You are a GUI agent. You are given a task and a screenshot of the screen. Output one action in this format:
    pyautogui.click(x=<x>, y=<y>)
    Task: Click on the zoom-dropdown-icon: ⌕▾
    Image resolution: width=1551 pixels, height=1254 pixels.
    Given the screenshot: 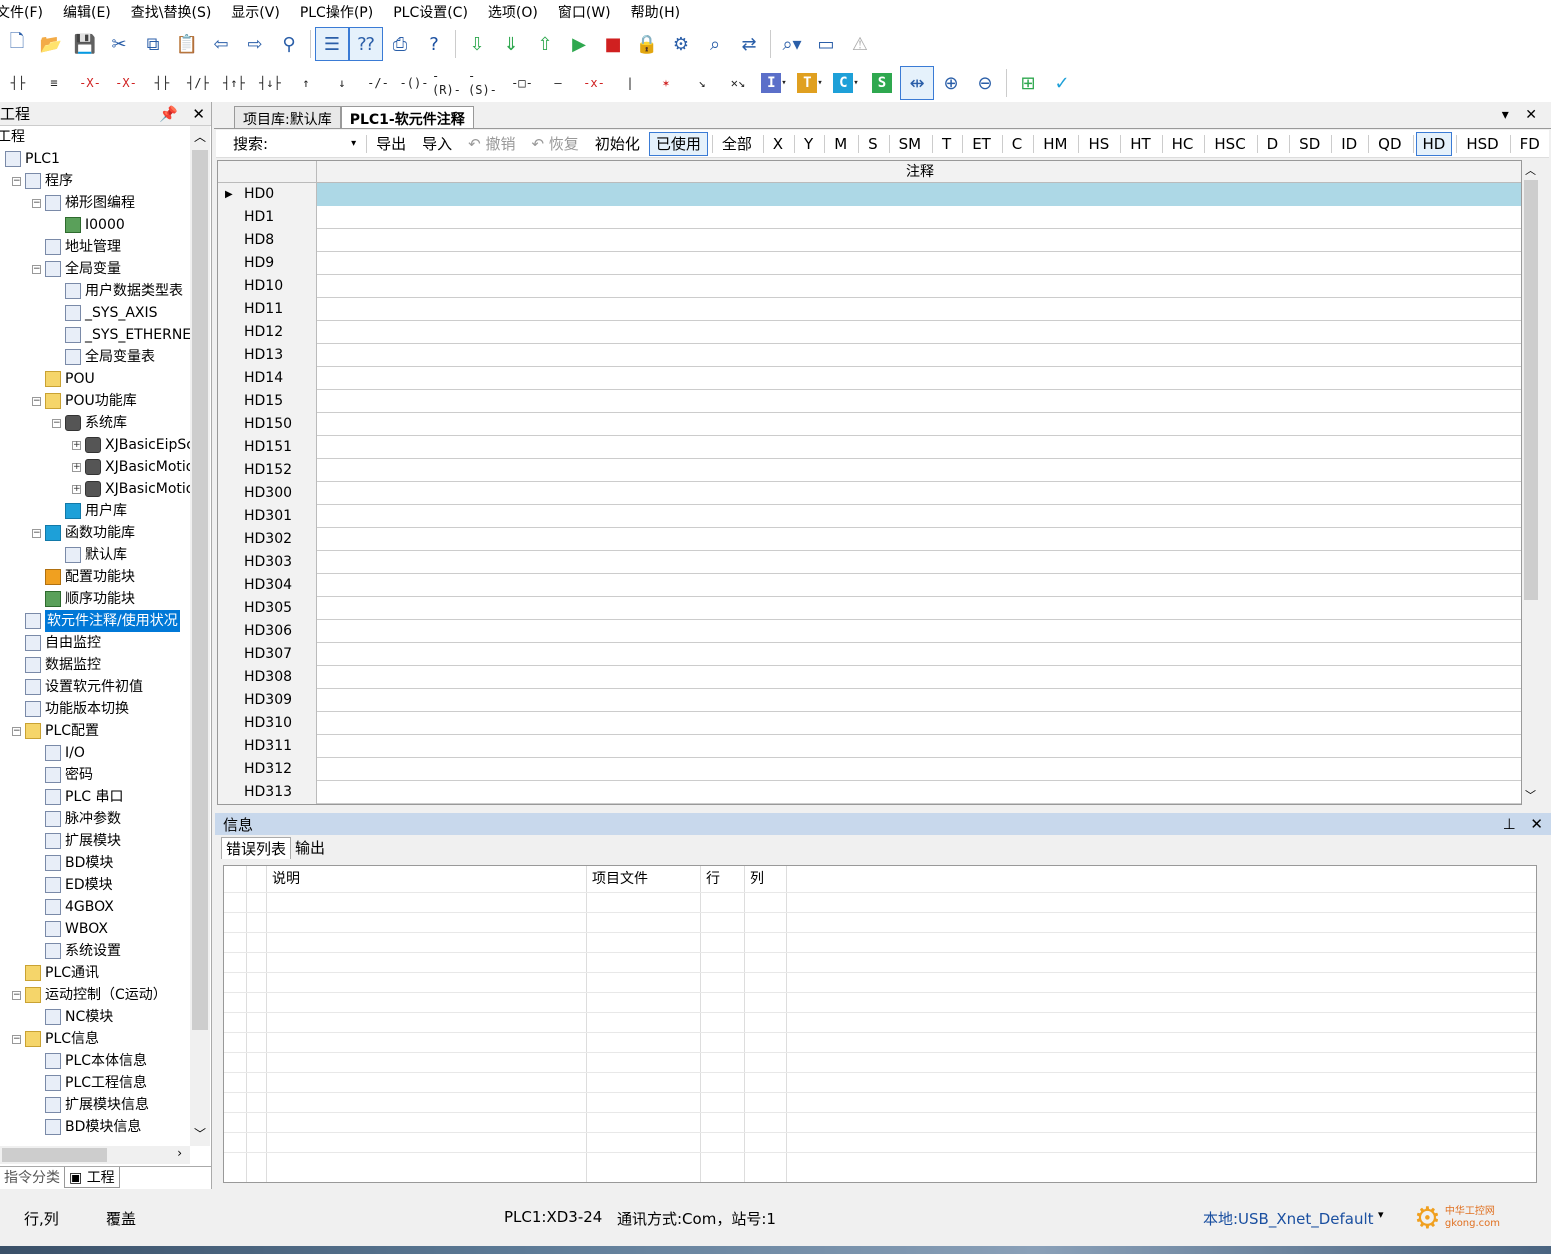 What is the action you would take?
    pyautogui.click(x=792, y=44)
    